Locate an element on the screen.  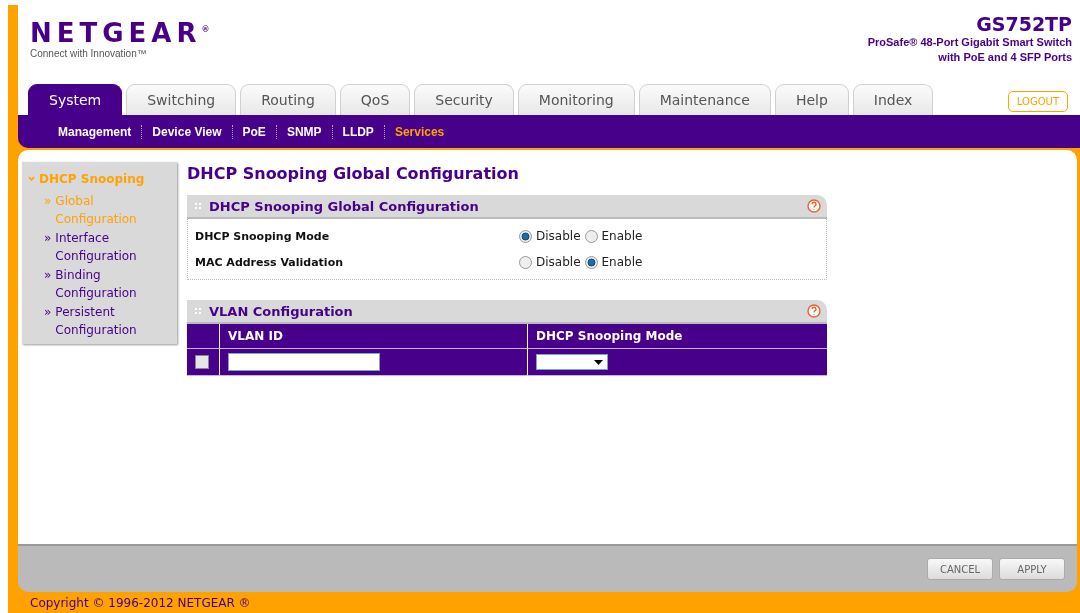
nav-tab: Maintenance is located at coordinates (704, 99).